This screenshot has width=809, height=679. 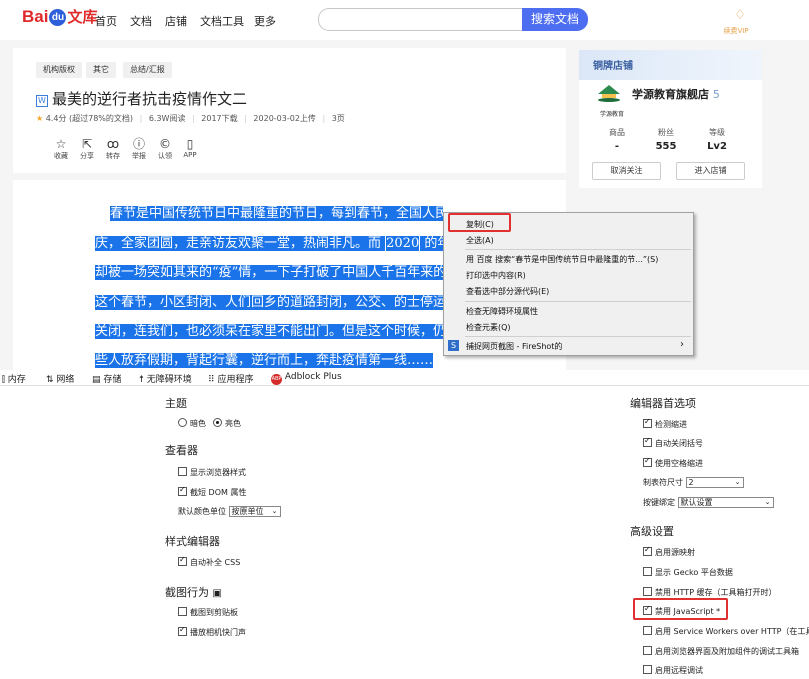 I want to click on doc-text-line: 庆，全家团圆，走亲访友欢聚一堂，热闹非凡。而 2020 的年, so click(x=269, y=241).